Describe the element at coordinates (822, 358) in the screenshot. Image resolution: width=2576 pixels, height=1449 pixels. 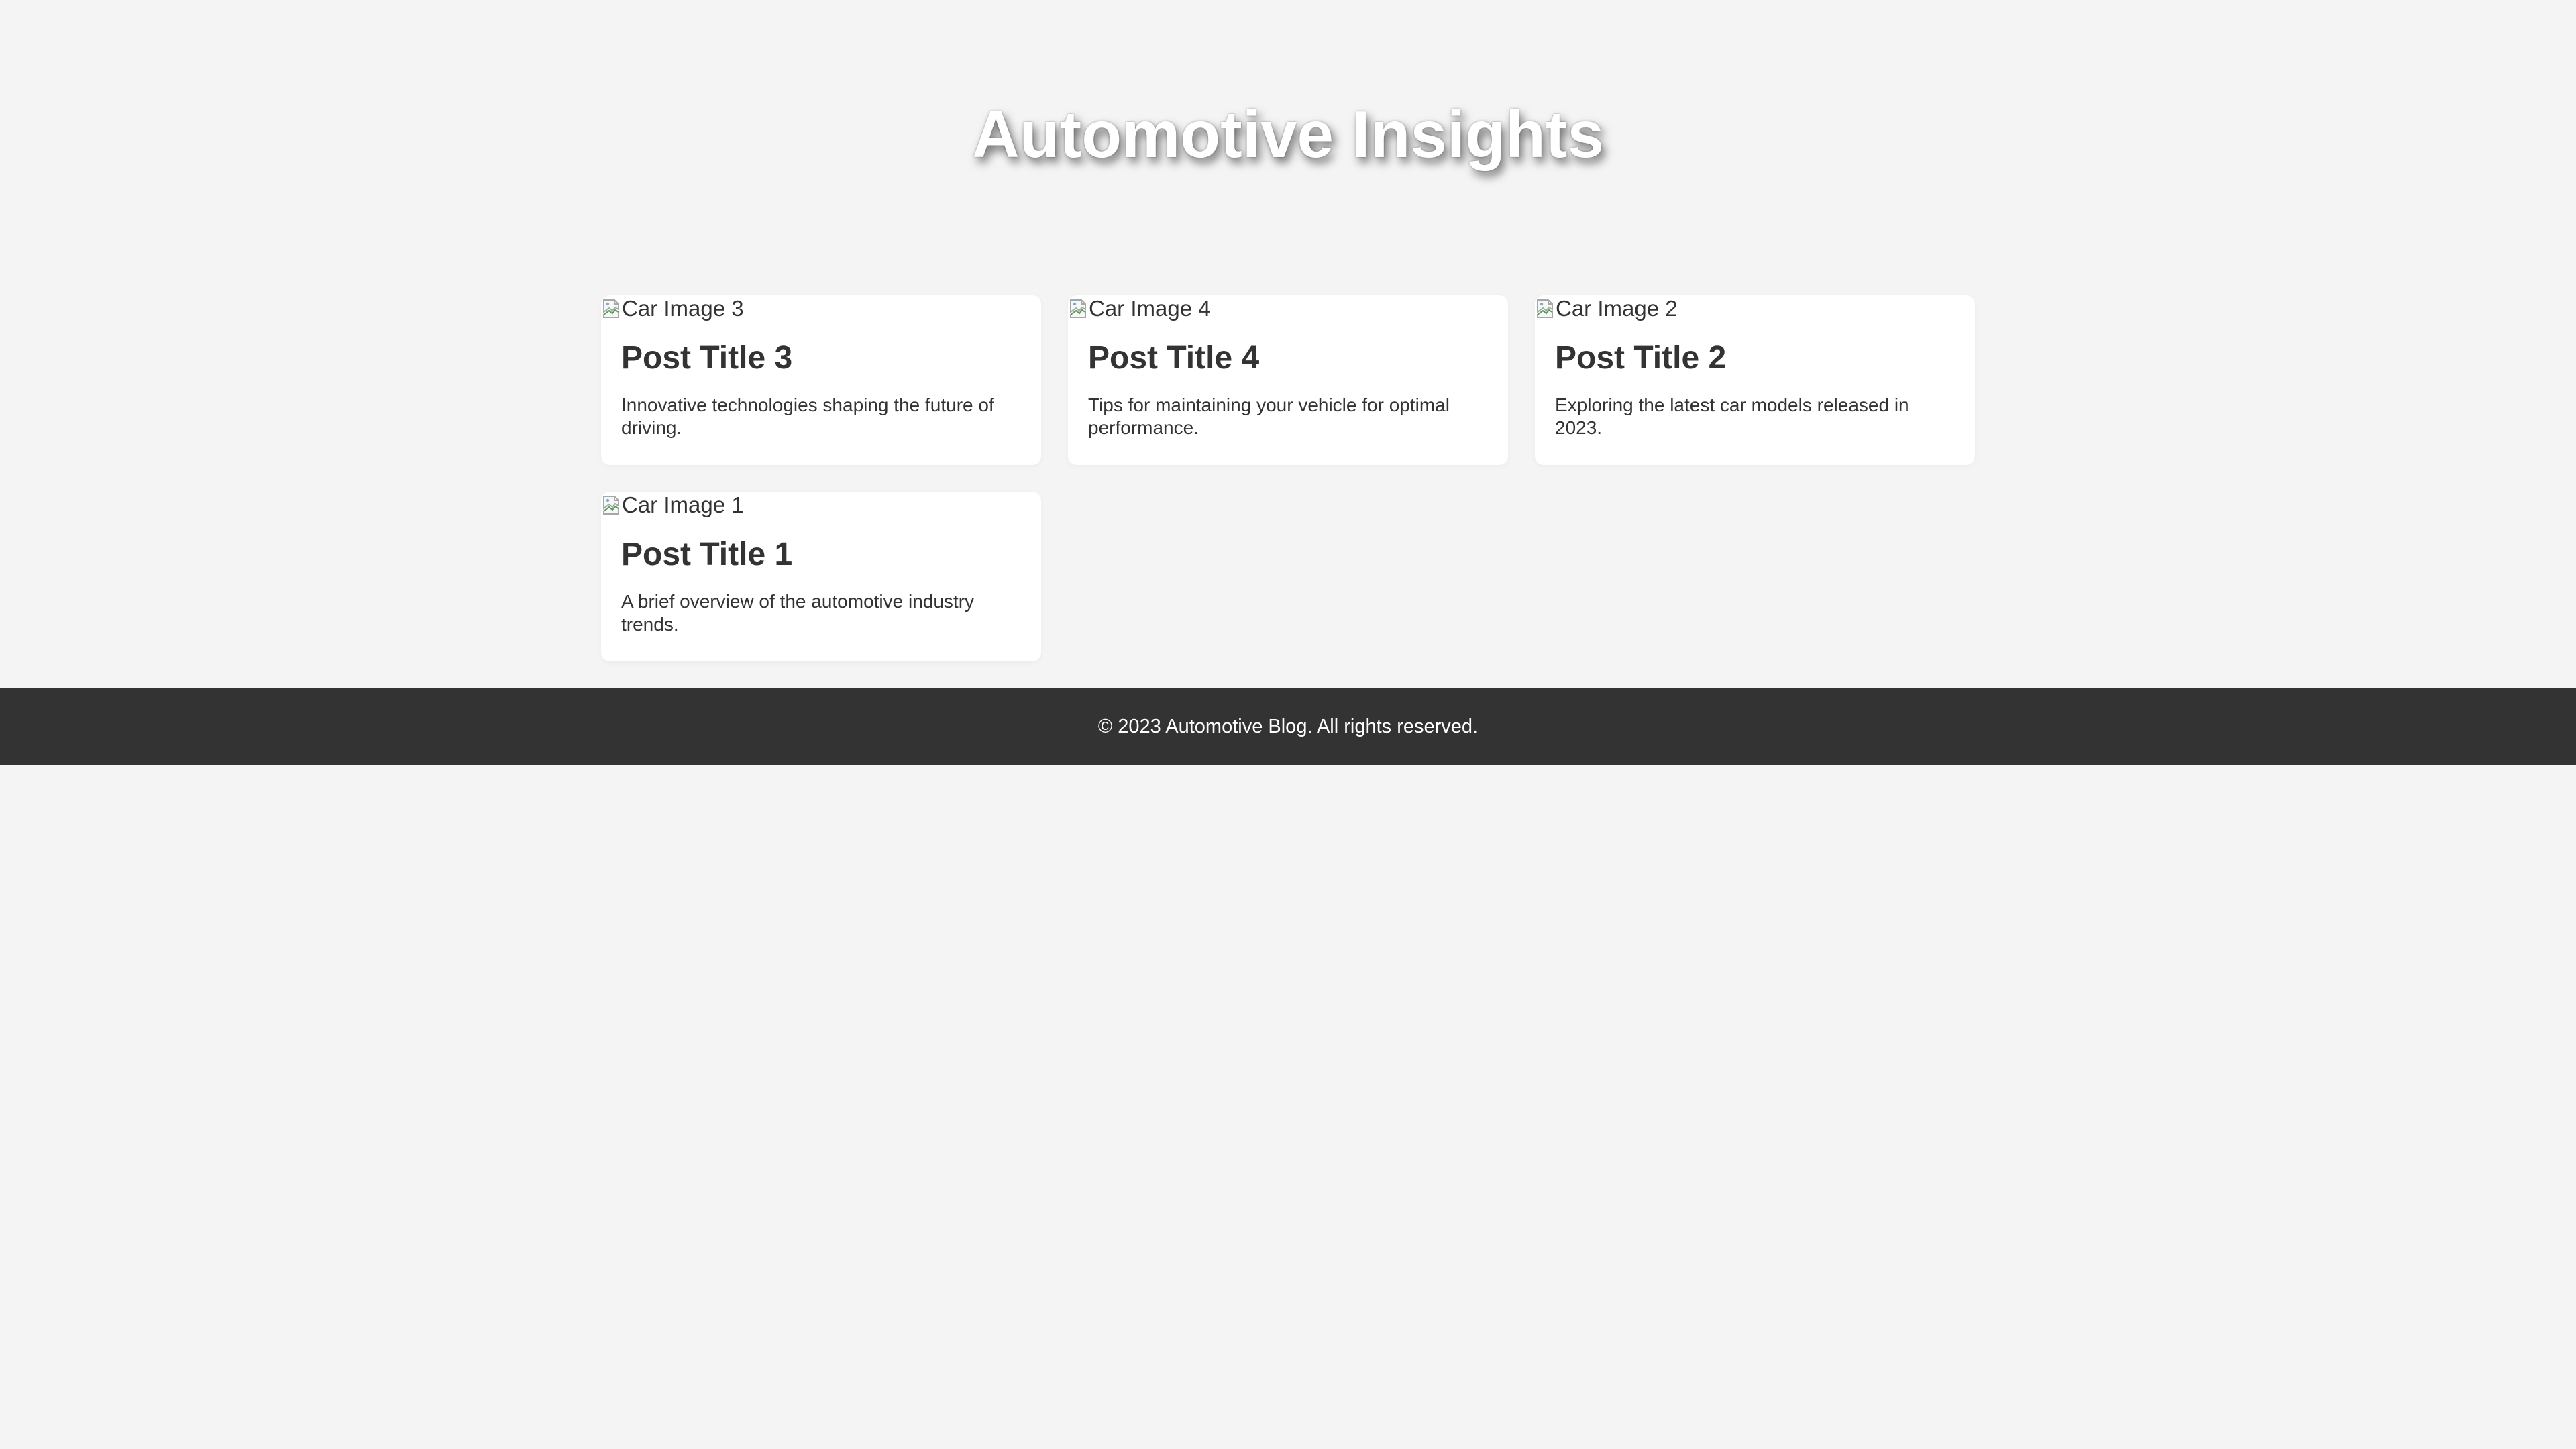
I see `post-title: Post Title 3` at that location.